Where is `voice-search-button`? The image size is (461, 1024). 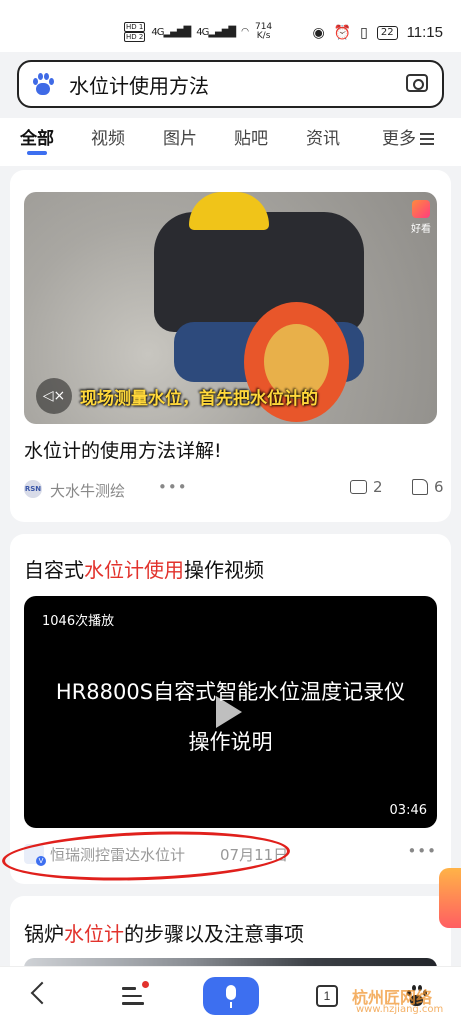
voice-search-button is located at coordinates (231, 996).